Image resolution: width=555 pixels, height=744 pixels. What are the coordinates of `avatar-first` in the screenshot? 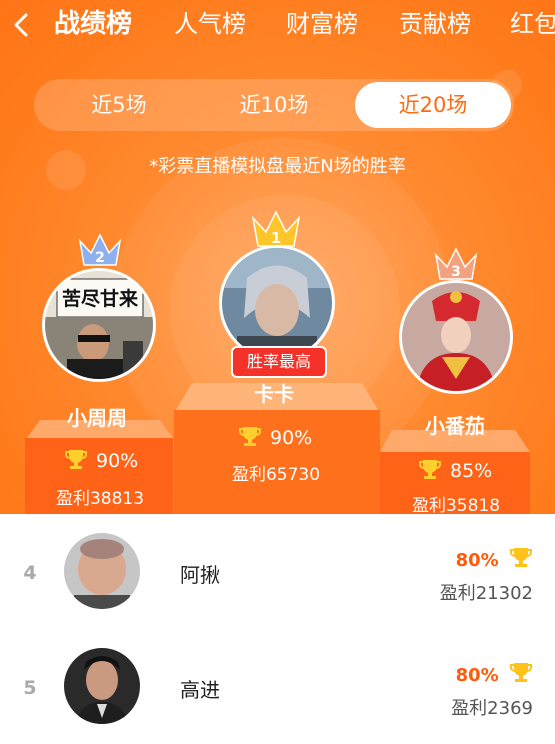 It's located at (277, 303).